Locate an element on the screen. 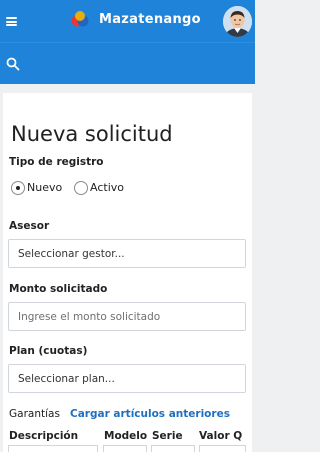 The height and width of the screenshot is (452, 320). tipo-registro-label: Tipo de registro is located at coordinates (56, 162).